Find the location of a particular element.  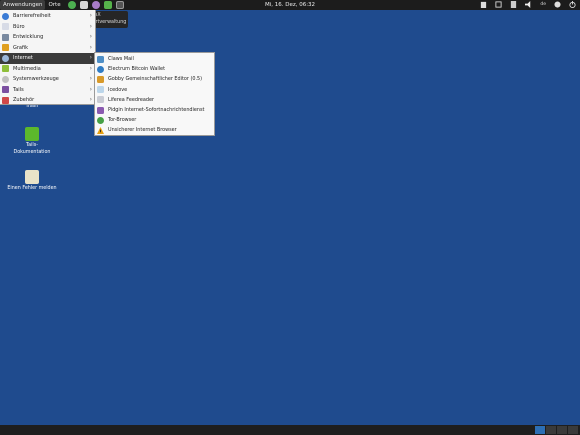

report-error-icon is located at coordinates (32, 177).